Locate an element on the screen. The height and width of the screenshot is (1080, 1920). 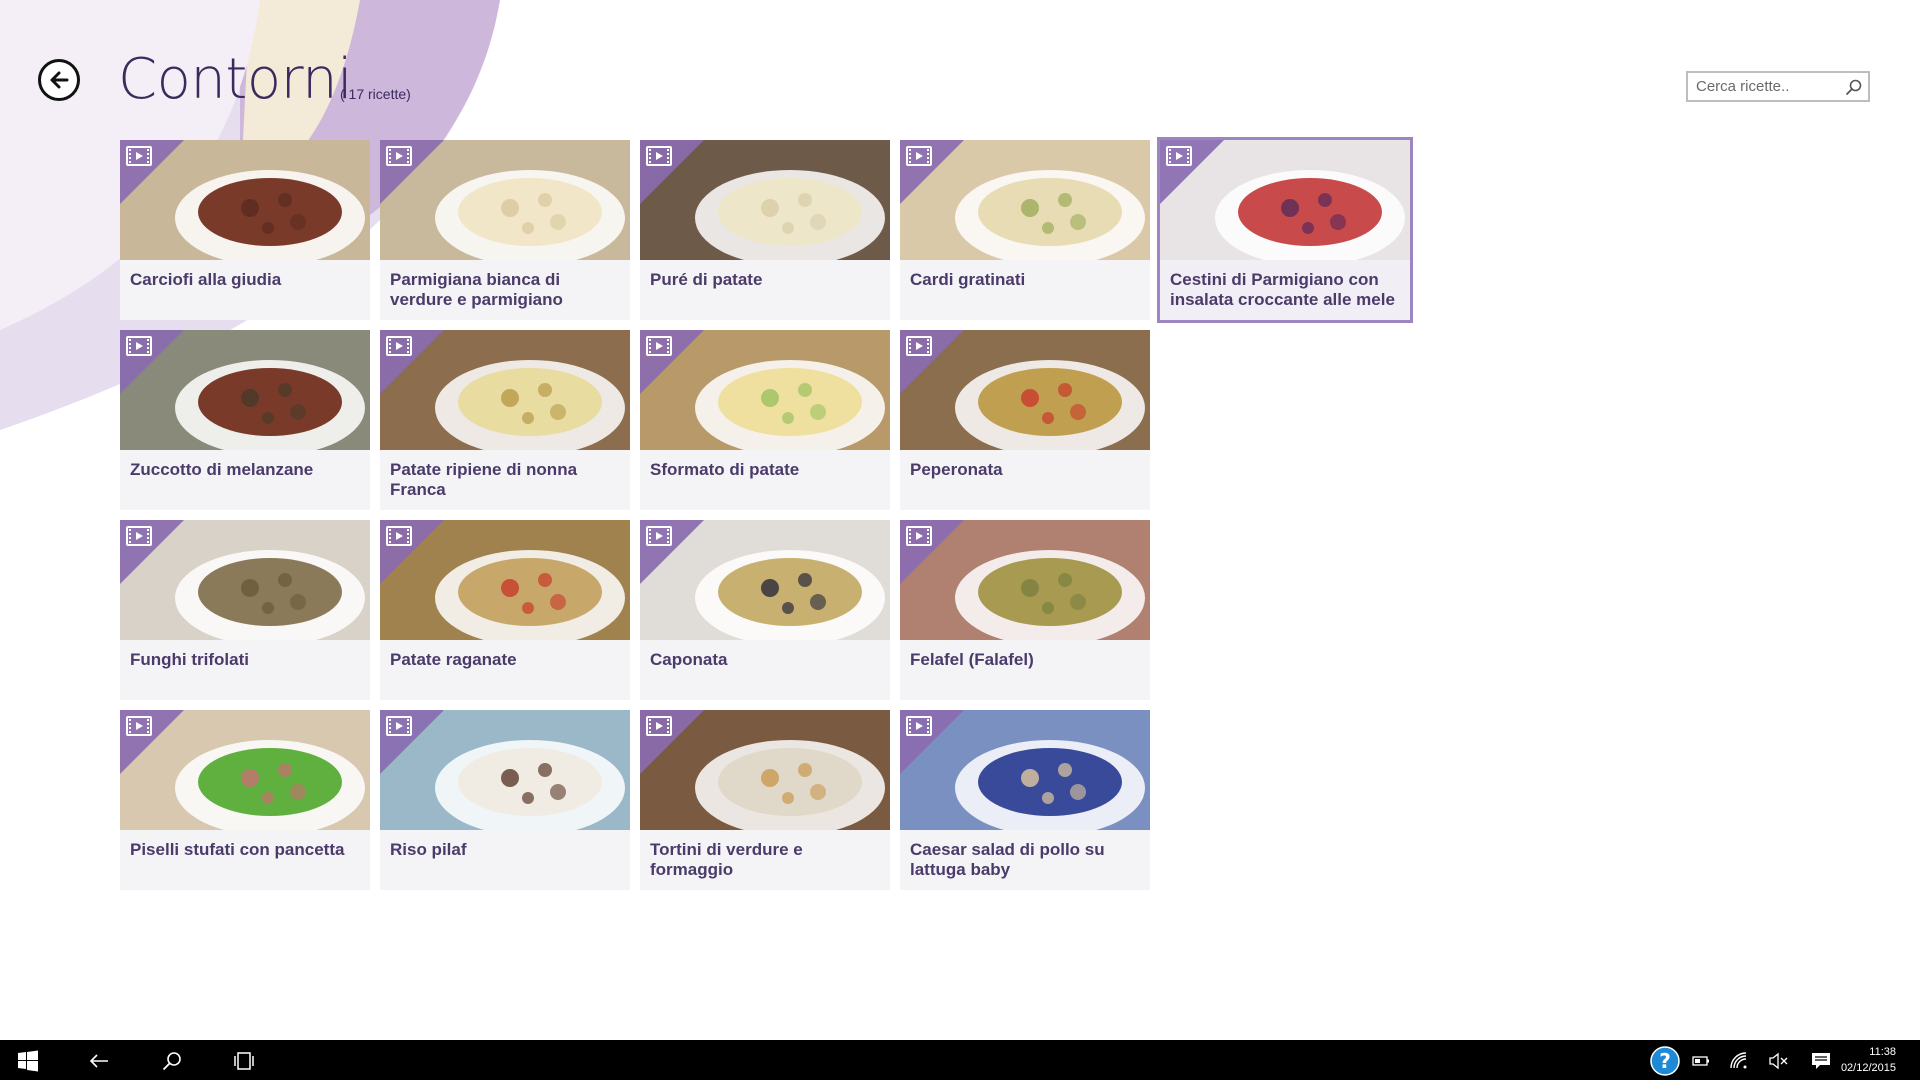
volume-muted-icon is located at coordinates (1778, 1061).